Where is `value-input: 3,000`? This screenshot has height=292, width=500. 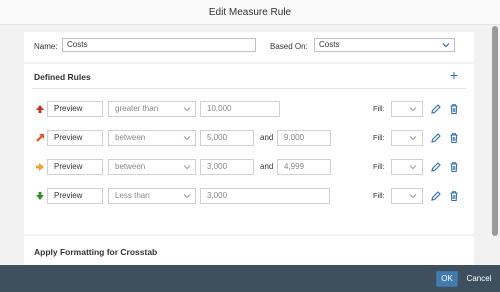 value-input: 3,000 is located at coordinates (265, 196).